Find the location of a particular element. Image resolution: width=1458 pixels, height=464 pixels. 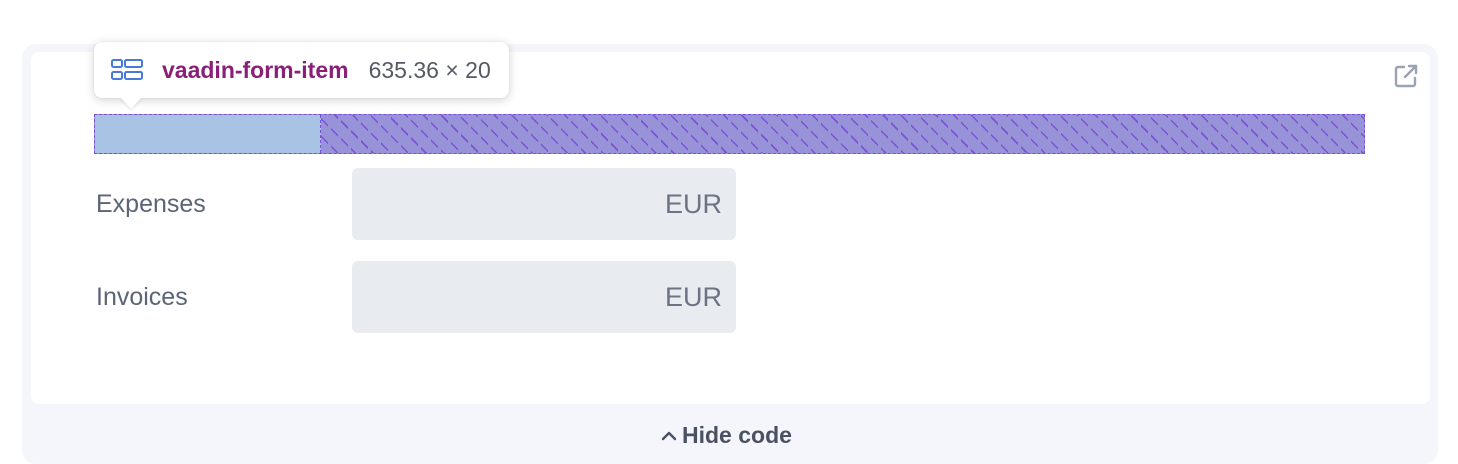

external-link-icon is located at coordinates (1406, 78).